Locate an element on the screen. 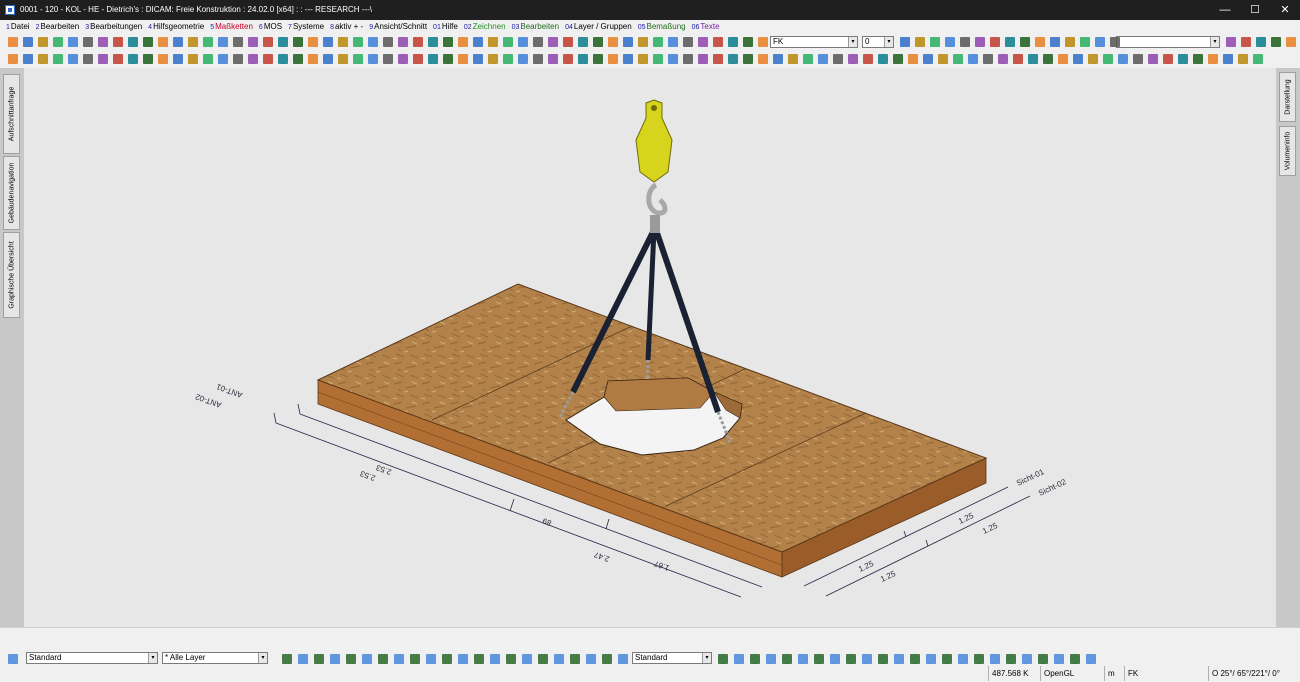 This screenshot has height=682, width=1300. fk-combo: FK ▾ is located at coordinates (814, 42).